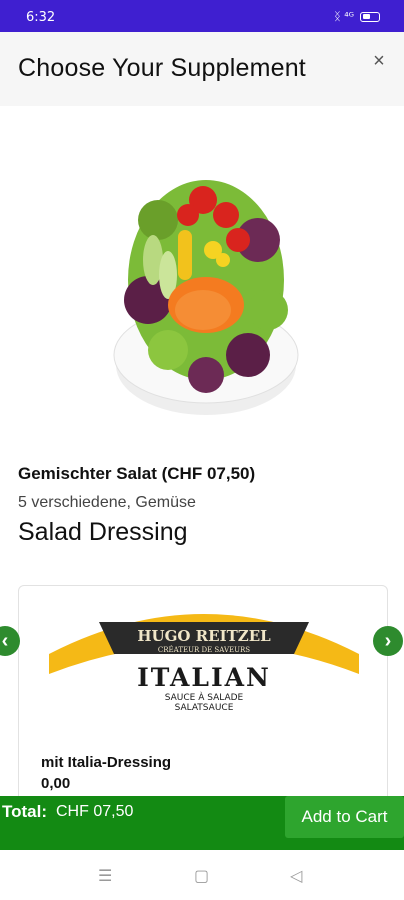 The image size is (404, 900). Describe the element at coordinates (103, 532) in the screenshot. I see `section-title: Salad Dressing` at that location.